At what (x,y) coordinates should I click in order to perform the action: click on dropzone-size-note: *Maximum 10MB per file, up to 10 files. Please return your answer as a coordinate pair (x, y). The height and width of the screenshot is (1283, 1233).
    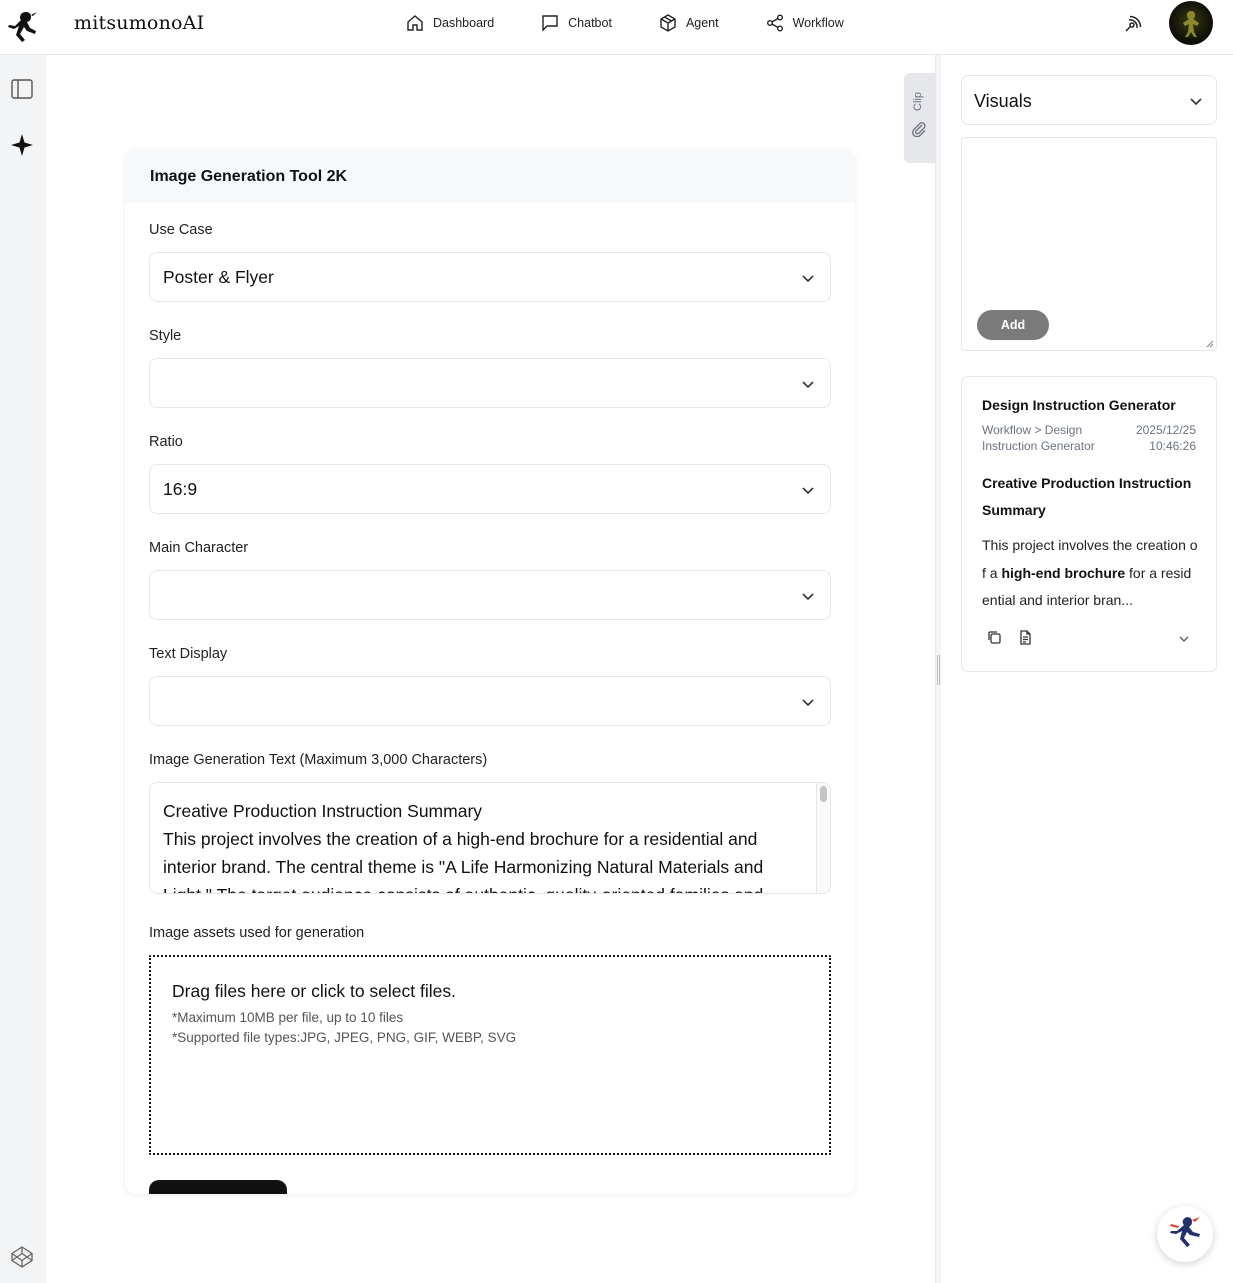
    Looking at the image, I should click on (288, 1017).